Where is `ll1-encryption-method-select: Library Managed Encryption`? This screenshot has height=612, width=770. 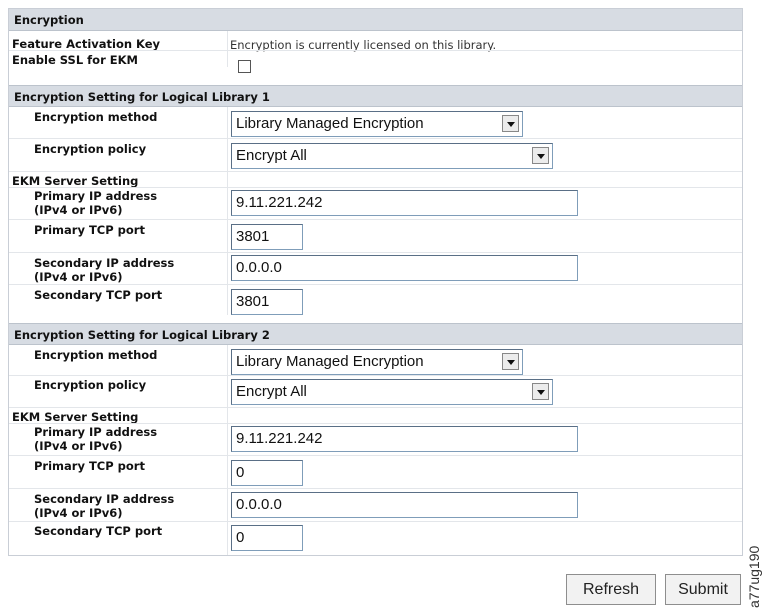 ll1-encryption-method-select: Library Managed Encryption is located at coordinates (377, 124).